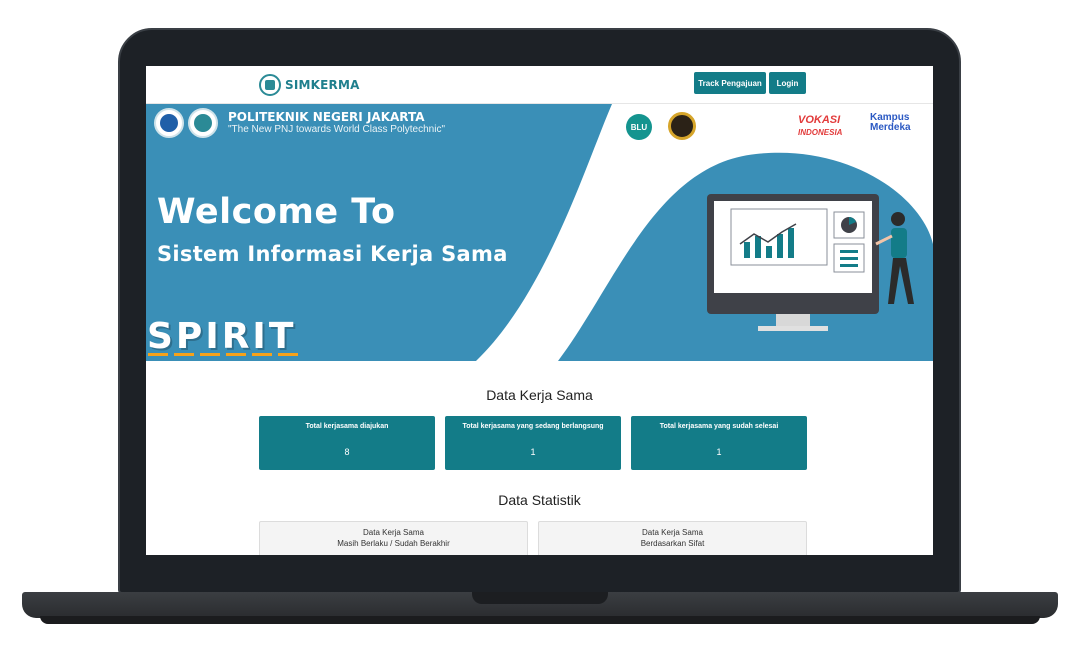 This screenshot has width=1080, height=663. Describe the element at coordinates (820, 132) in the screenshot. I see `vokasi-logo-sub: INDONESIA` at that location.